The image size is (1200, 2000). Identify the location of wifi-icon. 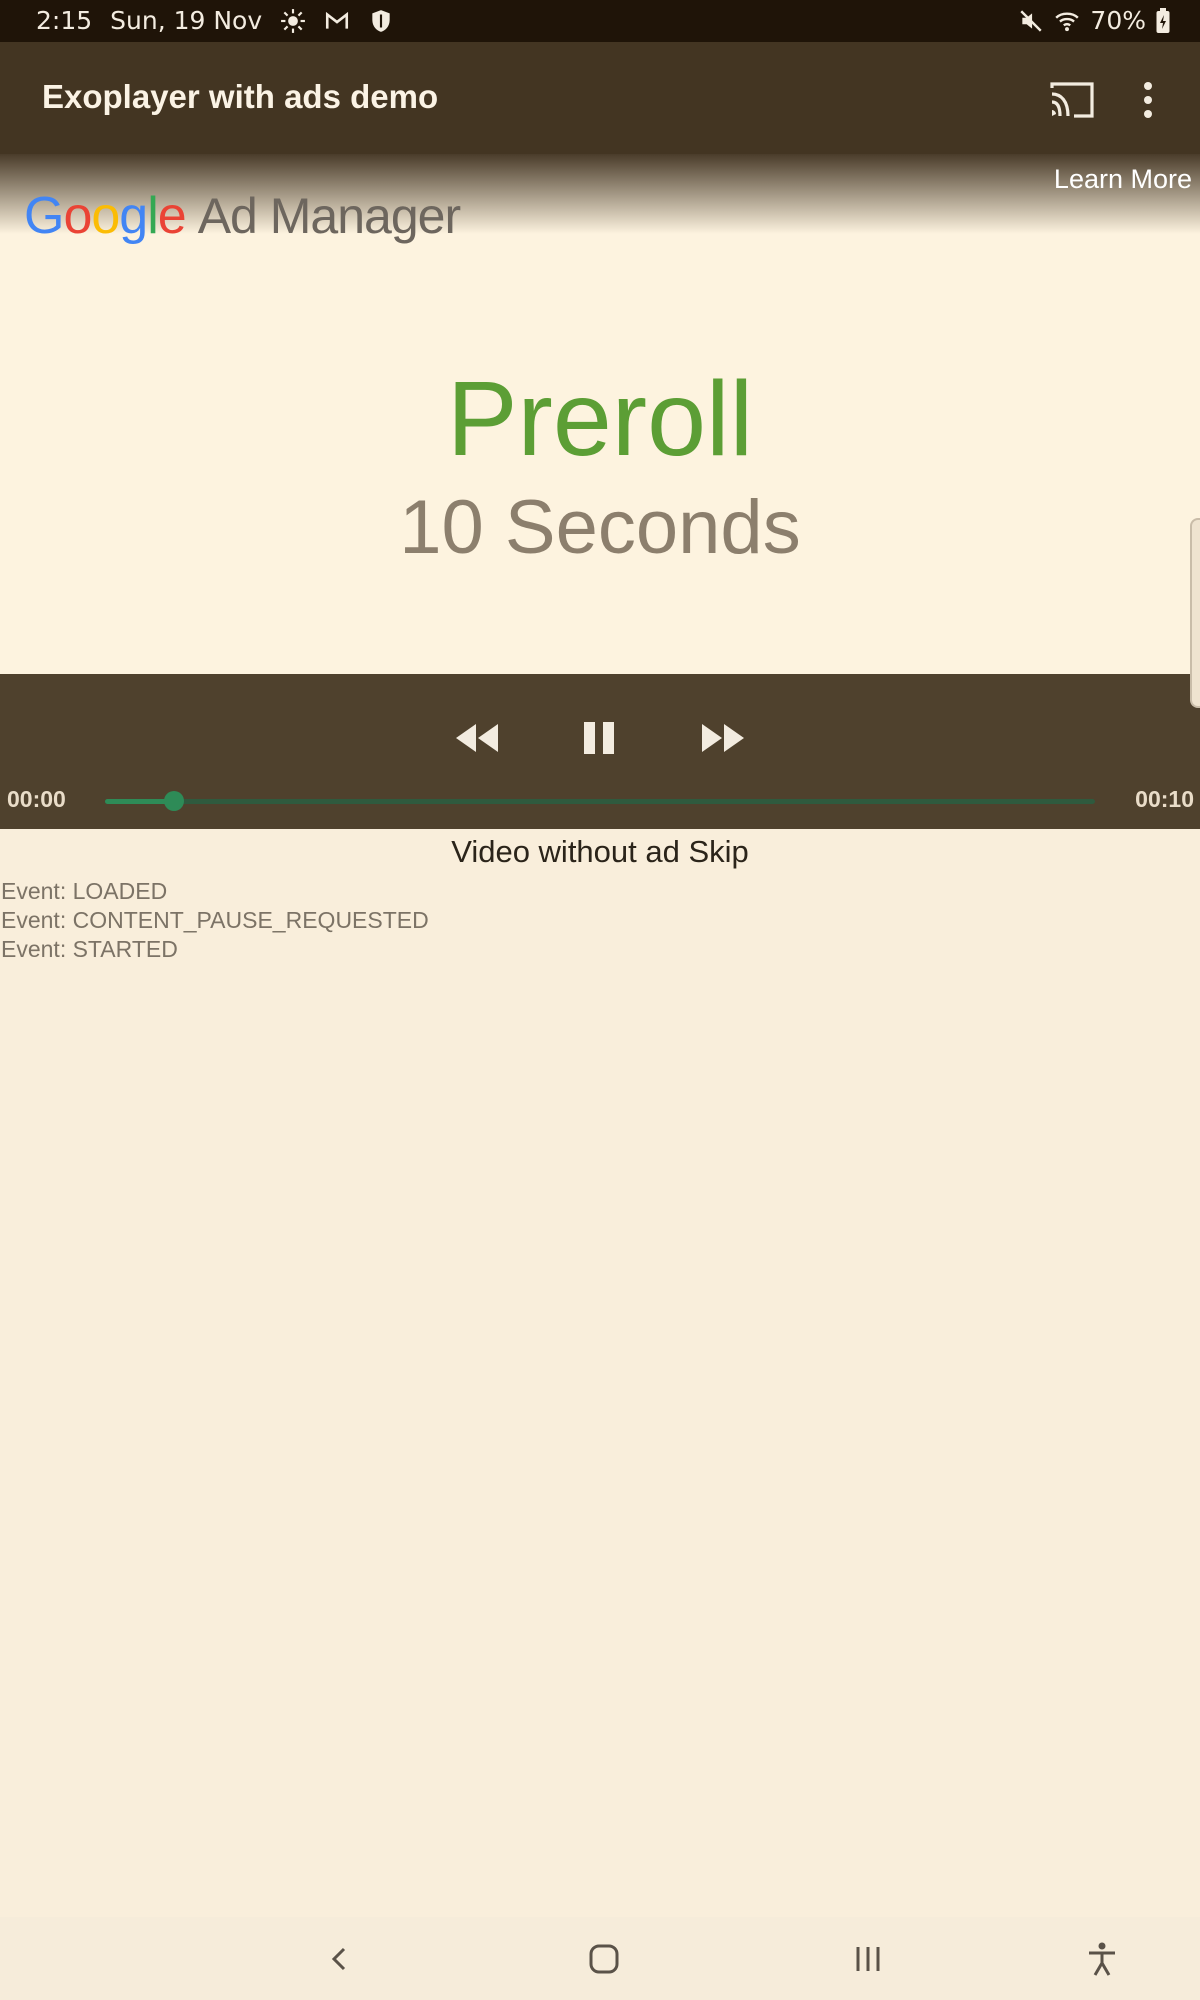
(1067, 21).